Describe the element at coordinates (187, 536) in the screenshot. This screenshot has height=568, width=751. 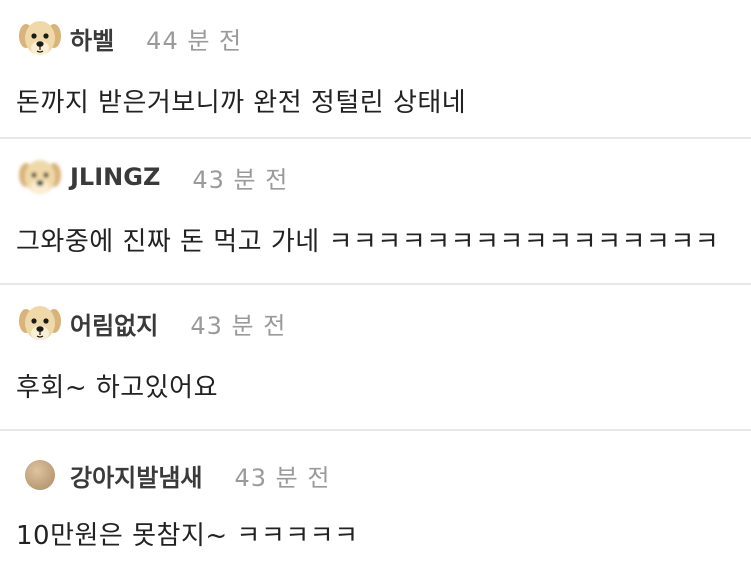
I see `comment-text: 10만원은 못참지~ ㅋㅋㅋㅋㅋ` at that location.